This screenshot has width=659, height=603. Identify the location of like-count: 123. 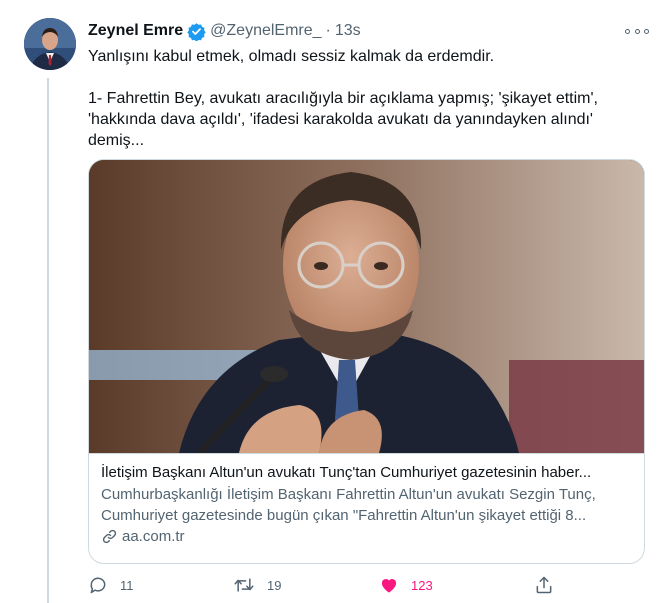
(422, 585).